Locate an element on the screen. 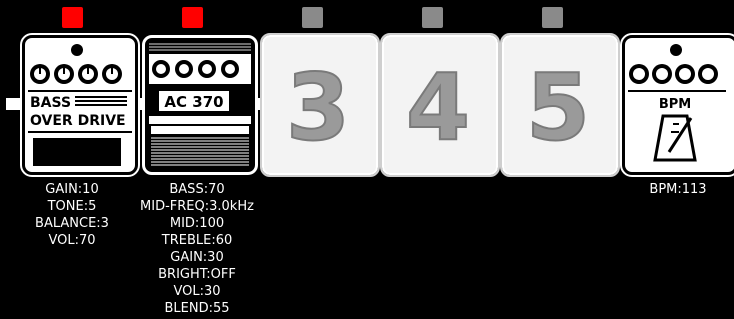  effect-2-on-indicator is located at coordinates (192, 17).